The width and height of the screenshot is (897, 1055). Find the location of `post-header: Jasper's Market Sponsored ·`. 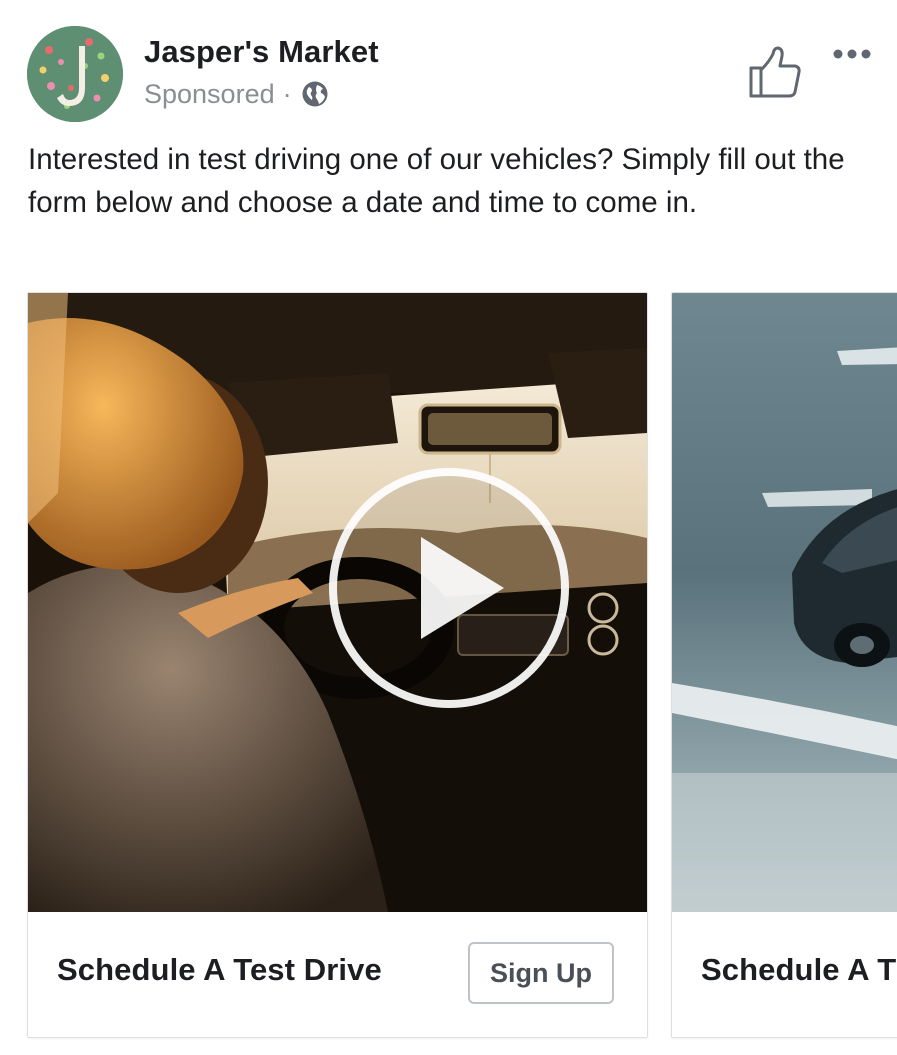

post-header: Jasper's Market Sponsored · is located at coordinates (448, 68).